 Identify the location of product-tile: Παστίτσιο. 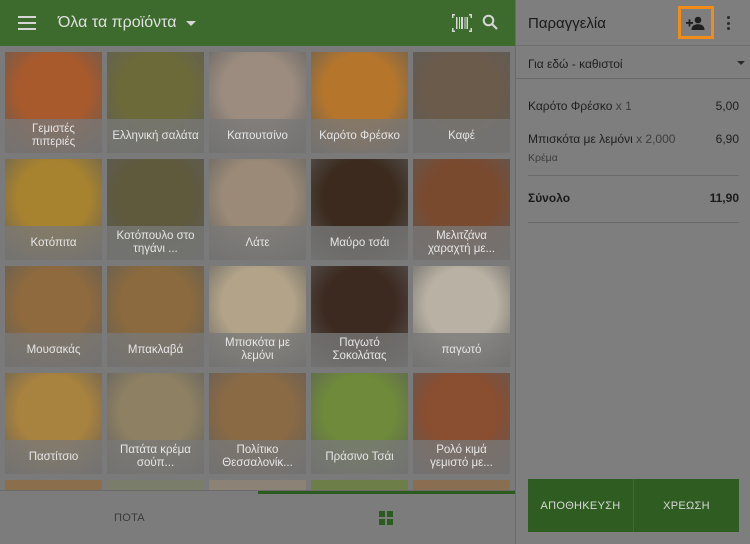
(53, 423).